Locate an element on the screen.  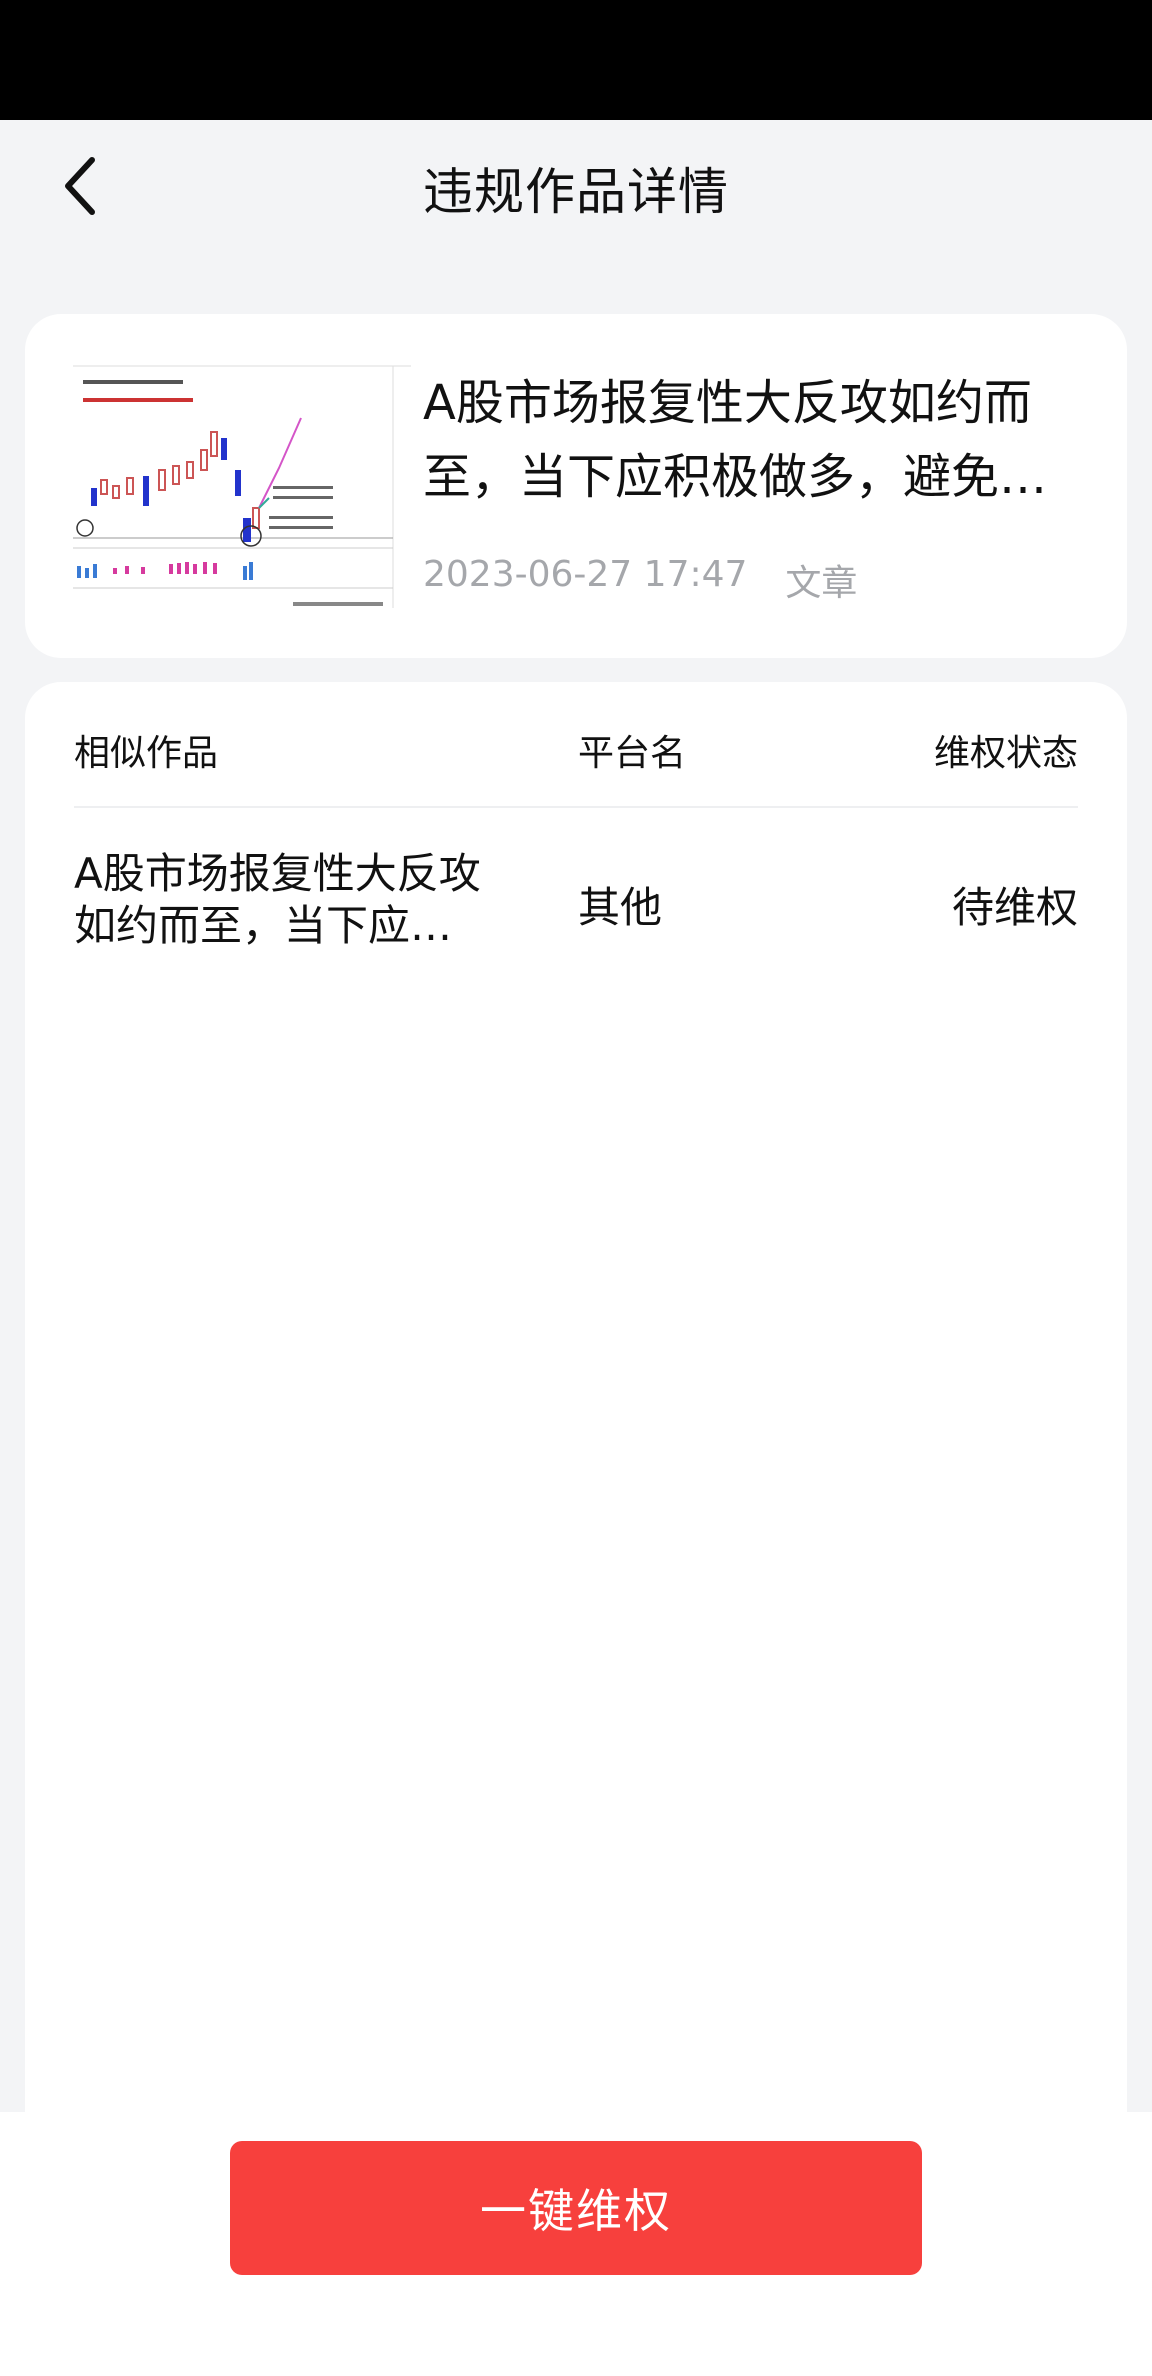
nav-bar: 违规作品详情 is located at coordinates (576, 188).